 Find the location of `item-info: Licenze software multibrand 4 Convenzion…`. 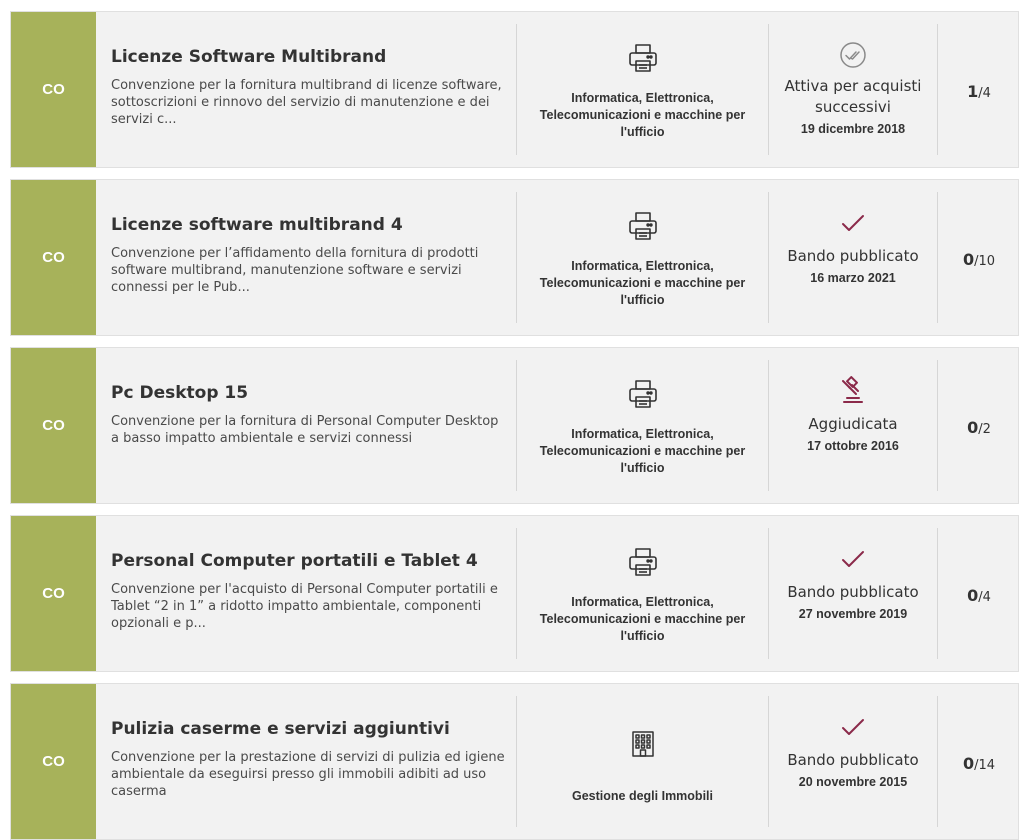

item-info: Licenze software multibrand 4 Convenzion… is located at coordinates (308, 255).